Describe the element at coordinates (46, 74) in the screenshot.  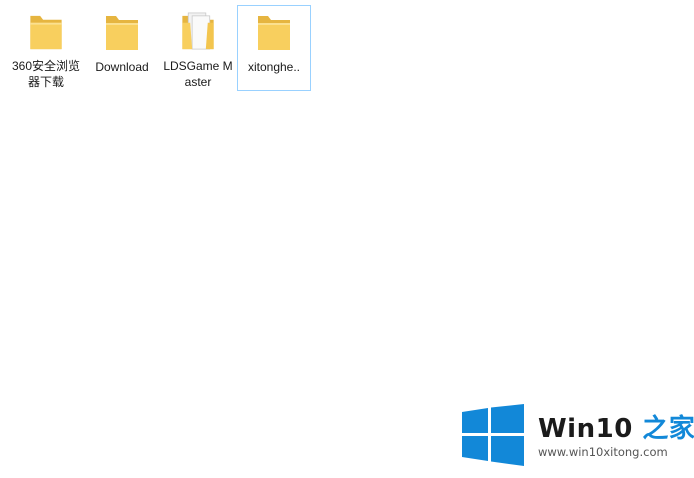
I see `folder-label: 360安全浏览器下载` at that location.